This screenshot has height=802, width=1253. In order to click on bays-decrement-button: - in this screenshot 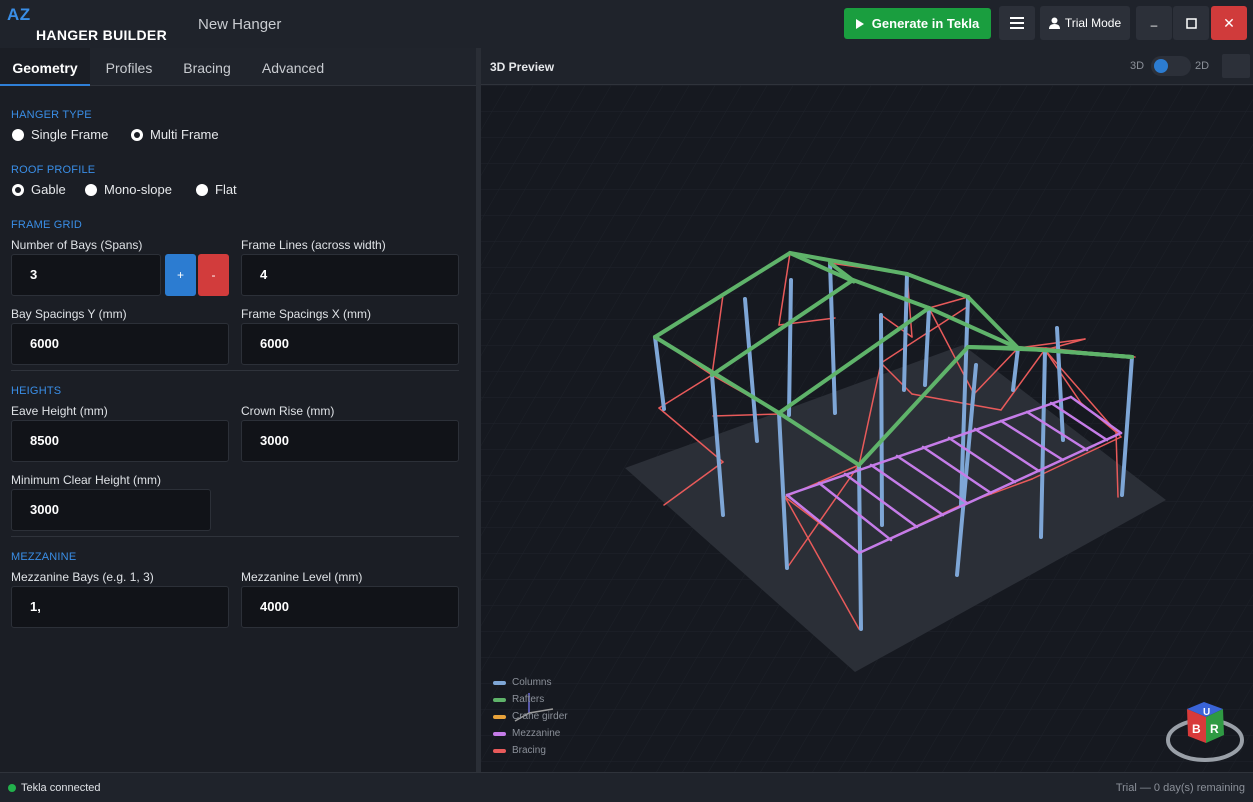, I will do `click(213, 275)`.